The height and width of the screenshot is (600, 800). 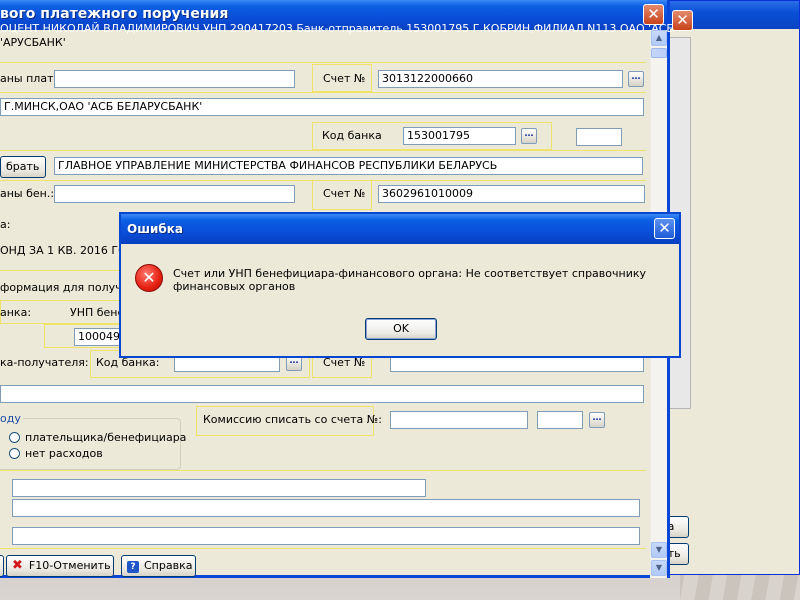 What do you see at coordinates (659, 53) in the screenshot?
I see `scroll-thumb` at bounding box center [659, 53].